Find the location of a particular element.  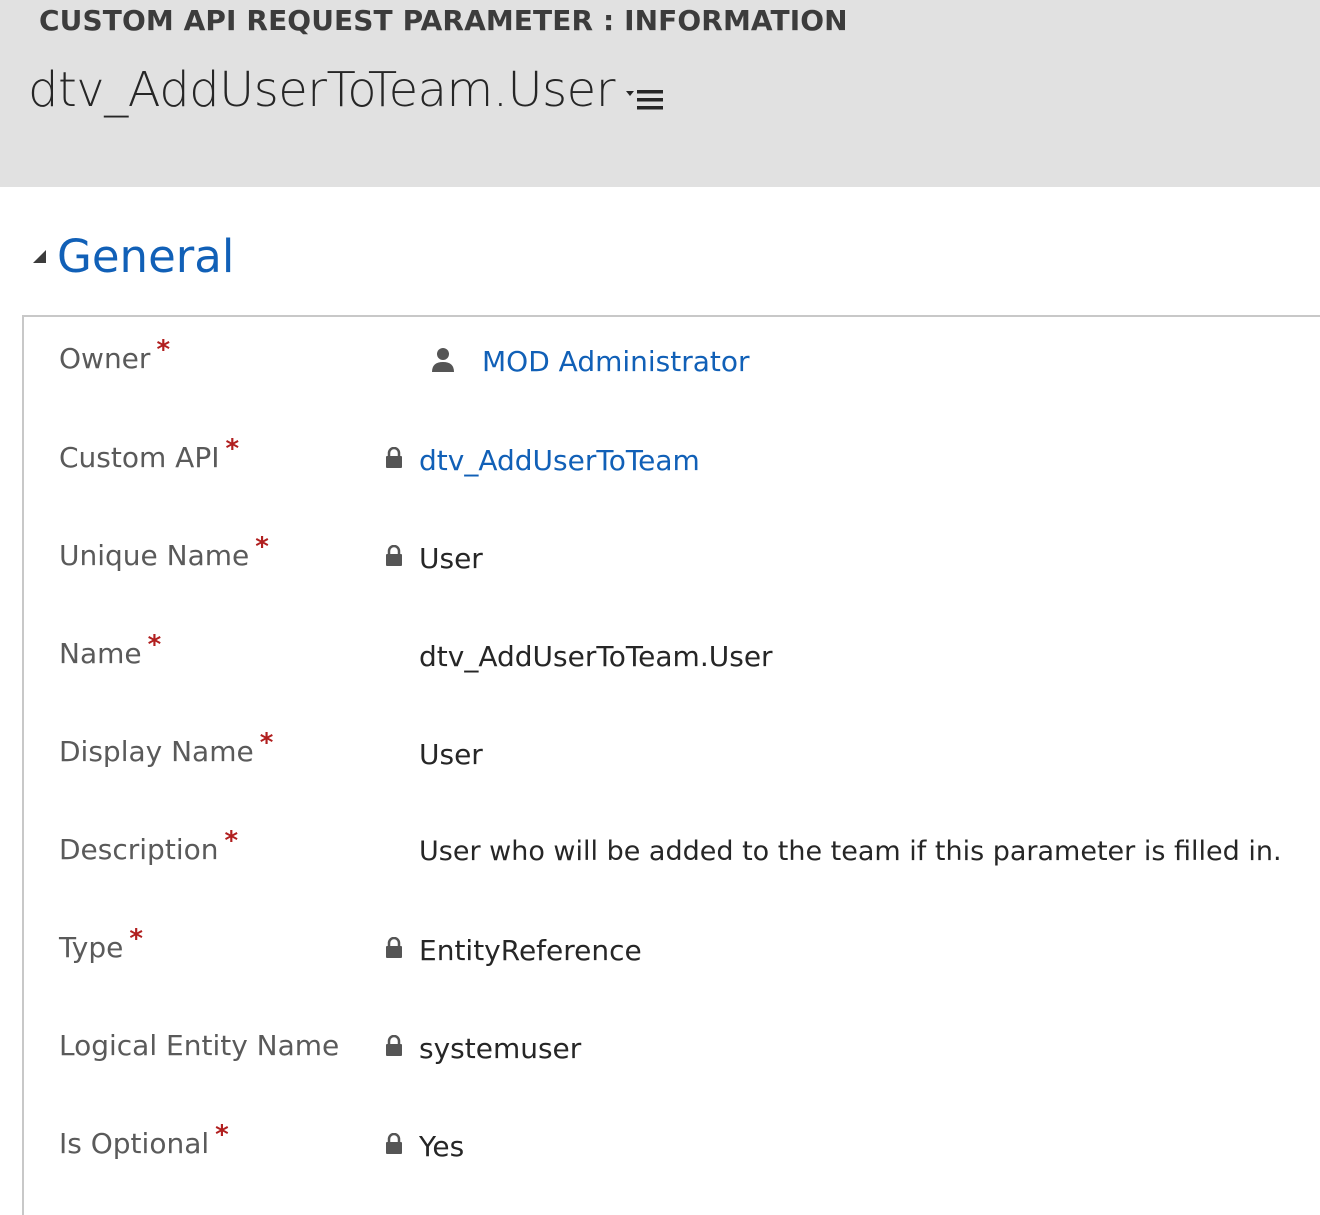

field-label: Owner * is located at coordinates (115, 355).